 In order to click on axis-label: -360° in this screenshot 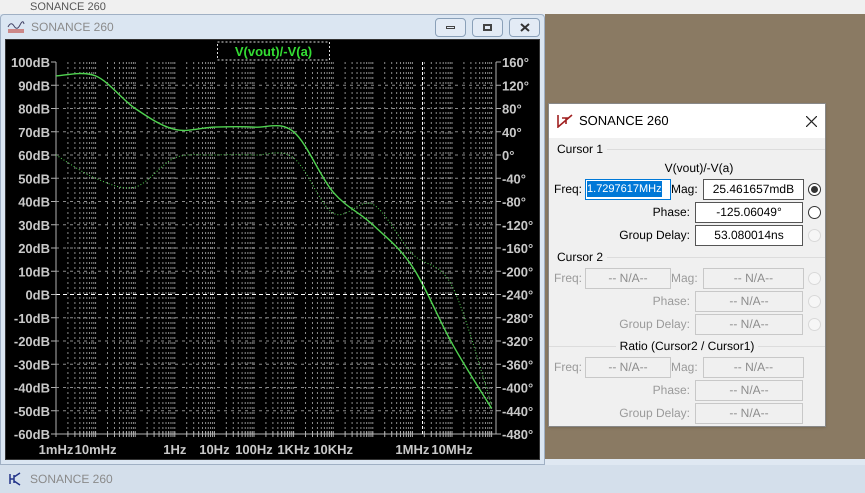, I will do `click(518, 364)`.